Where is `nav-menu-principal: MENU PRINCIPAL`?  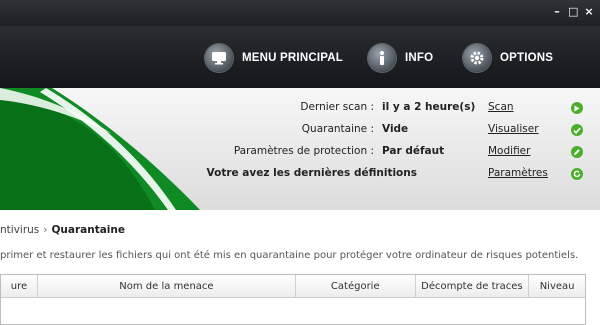
nav-menu-principal: MENU PRINCIPAL is located at coordinates (274, 58).